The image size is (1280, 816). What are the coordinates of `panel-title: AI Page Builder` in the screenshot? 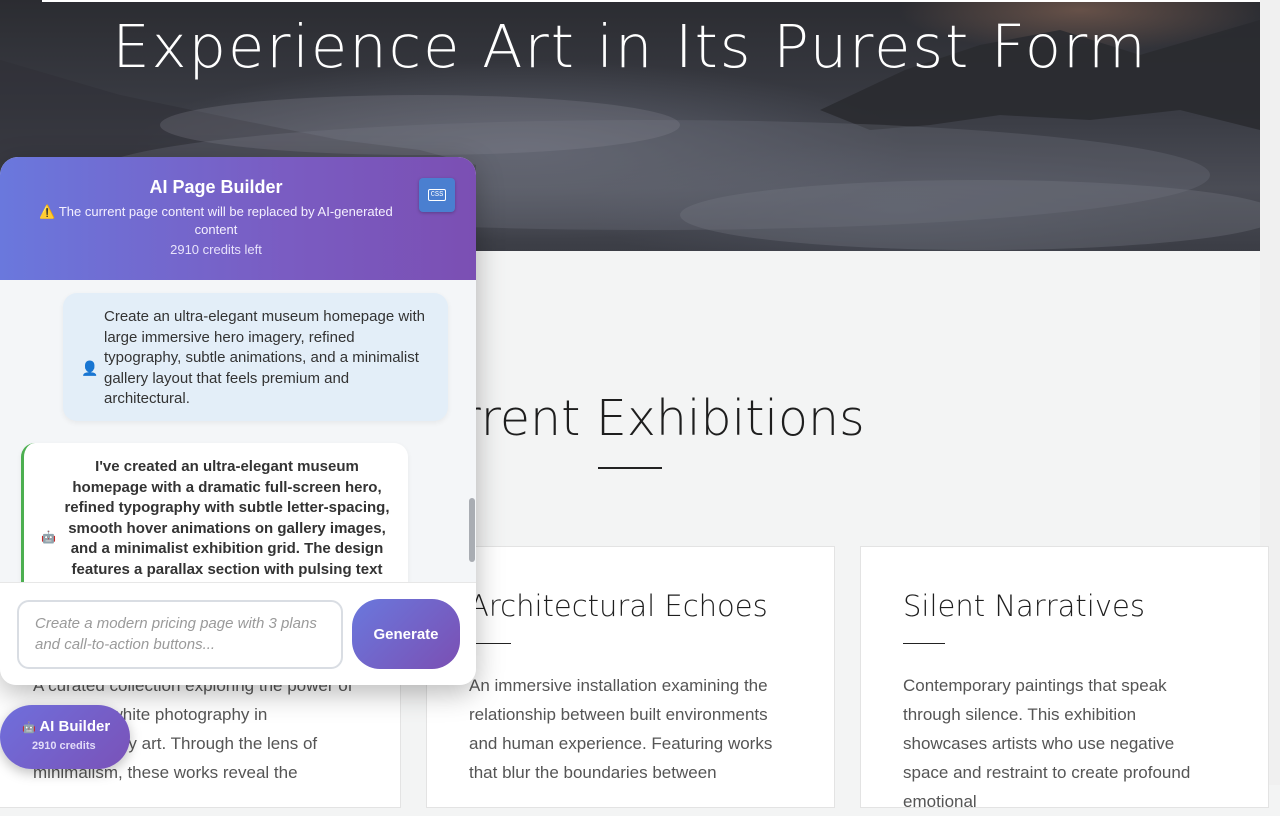 It's located at (216, 187).